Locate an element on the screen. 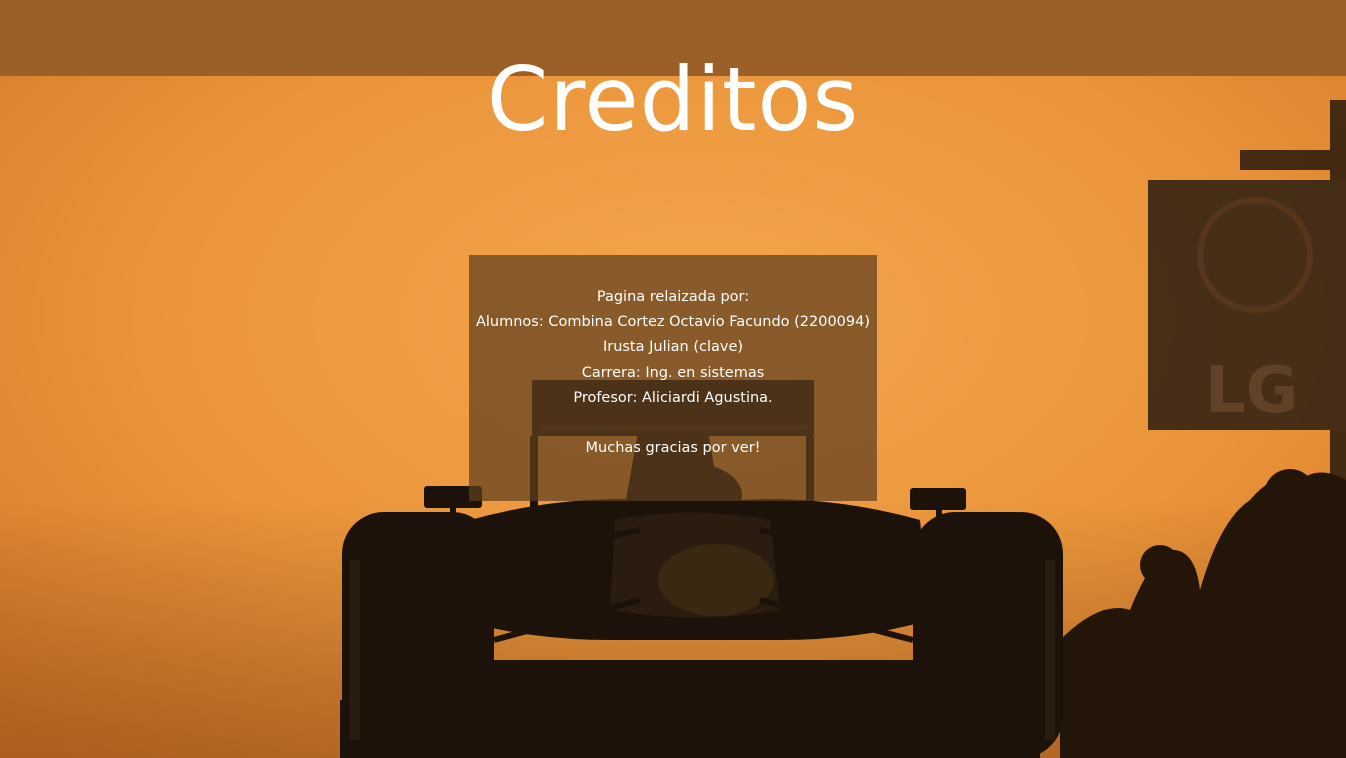 This screenshot has width=1346, height=758. credits-intro: Pagina relaizada por: is located at coordinates (673, 297).